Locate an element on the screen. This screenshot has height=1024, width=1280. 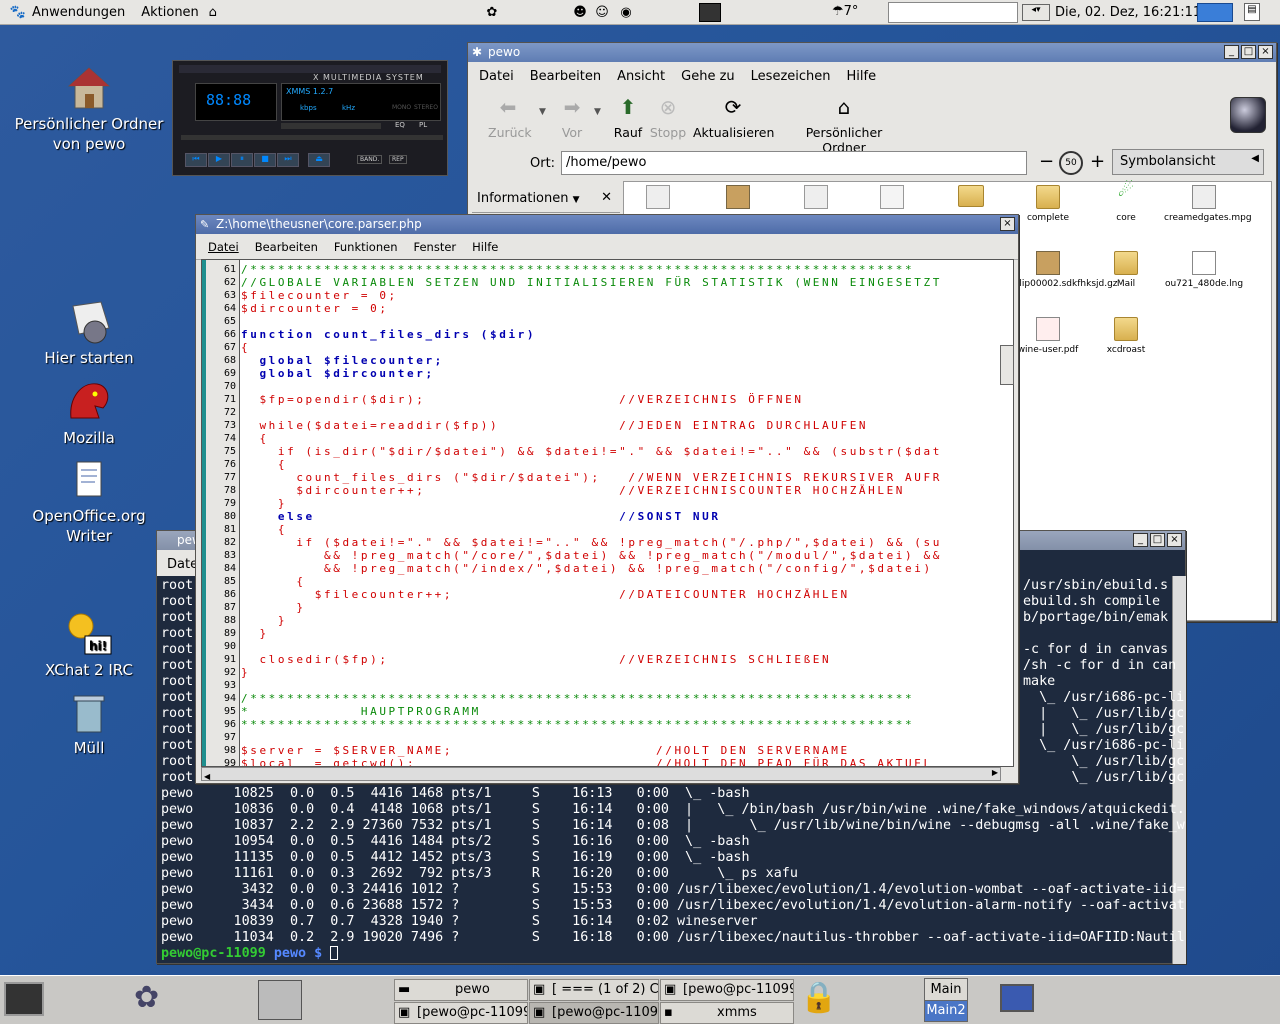
editor-titlebar: ✎ Z:\home\theusner\core.parser.php × is located at coordinates (607, 224).